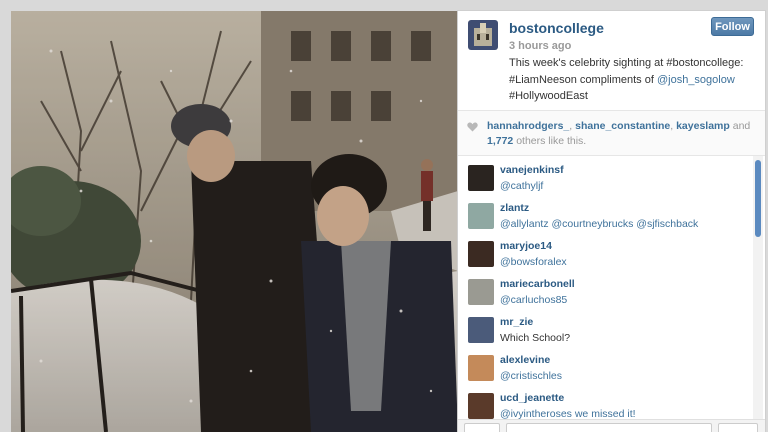 The width and height of the screenshot is (768, 432). I want to click on more-options-button, so click(738, 427).